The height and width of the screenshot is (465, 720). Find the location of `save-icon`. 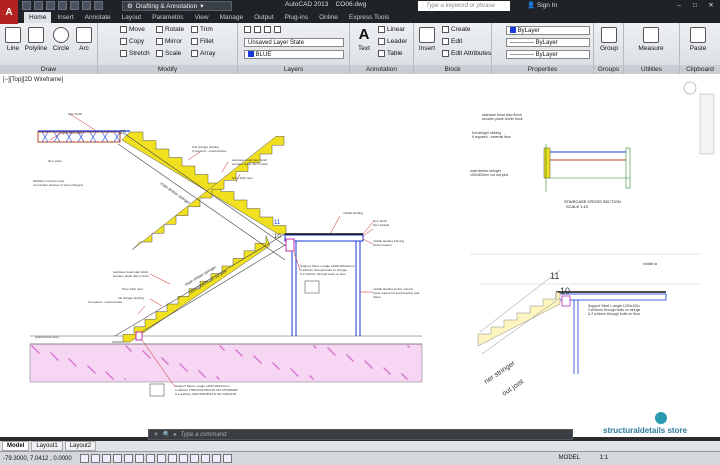

save-icon is located at coordinates (50, 5).